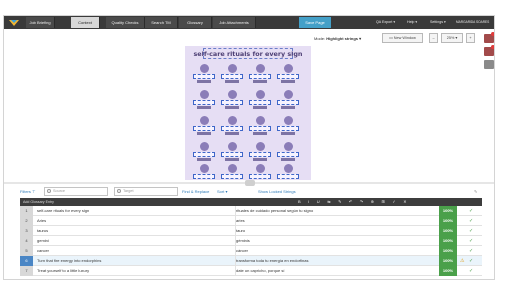 The width and height of the screenshot is (512, 292). Describe the element at coordinates (195, 191) in the screenshot. I see `find-replace-link: Find & Replace` at that location.